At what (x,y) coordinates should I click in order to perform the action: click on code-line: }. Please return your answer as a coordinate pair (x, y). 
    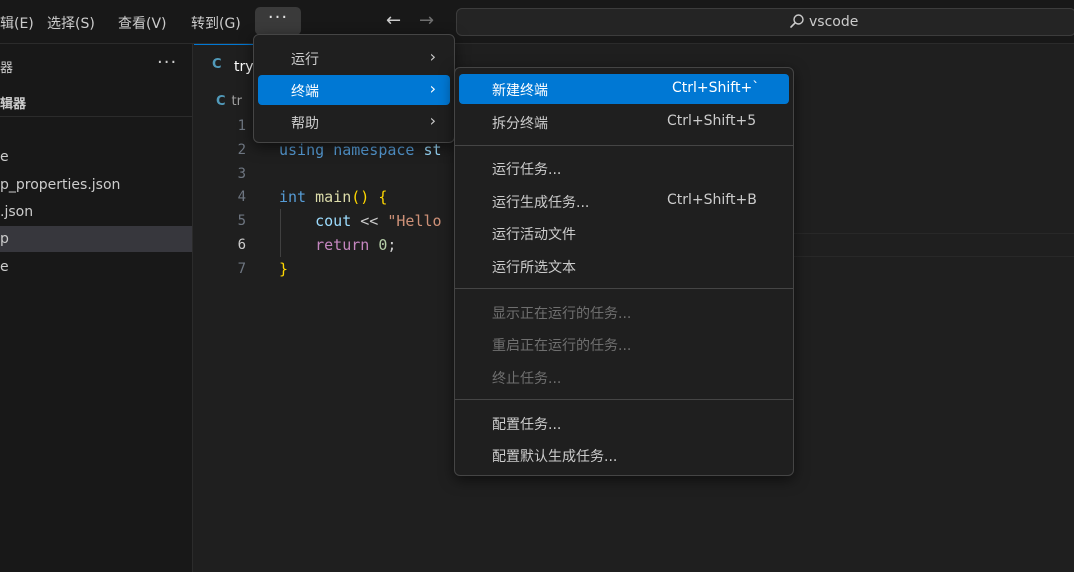
    Looking at the image, I should click on (283, 269).